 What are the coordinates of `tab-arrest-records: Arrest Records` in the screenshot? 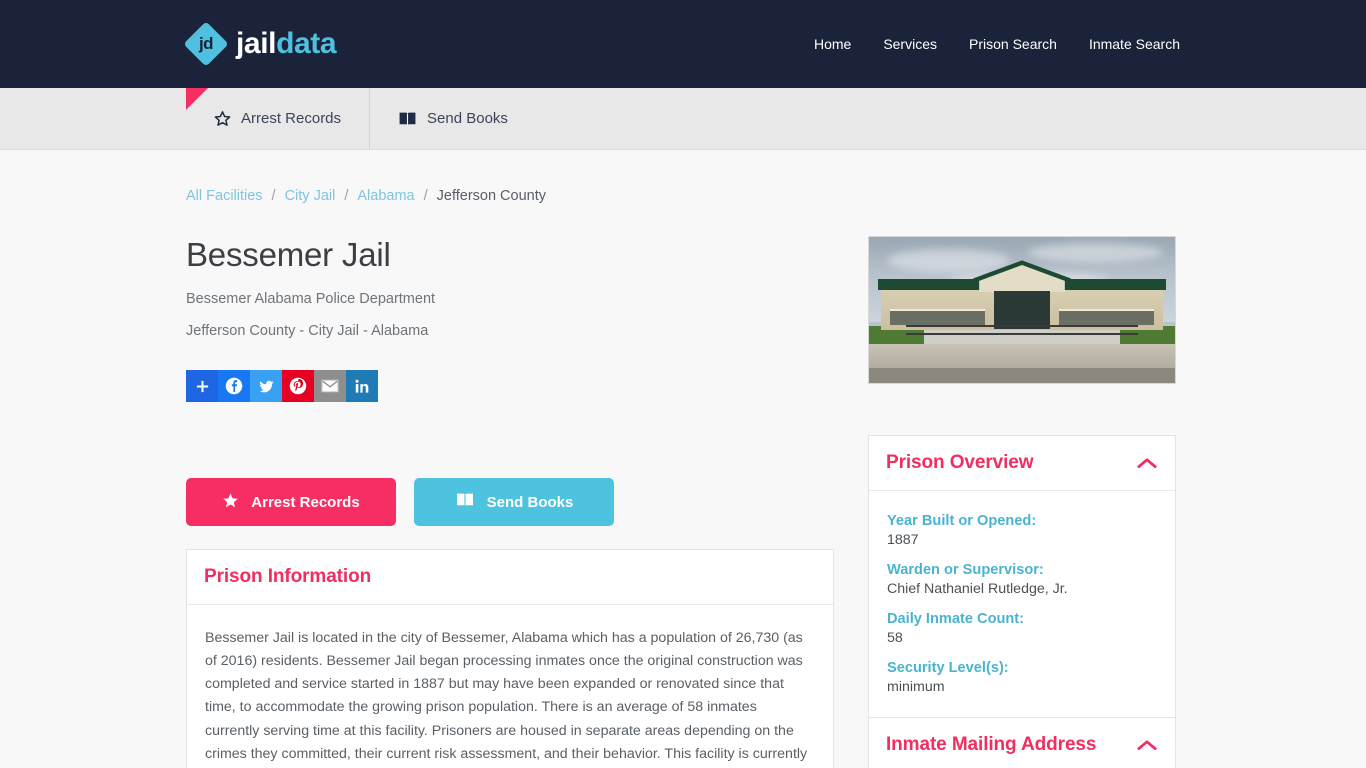 It's located at (277, 118).